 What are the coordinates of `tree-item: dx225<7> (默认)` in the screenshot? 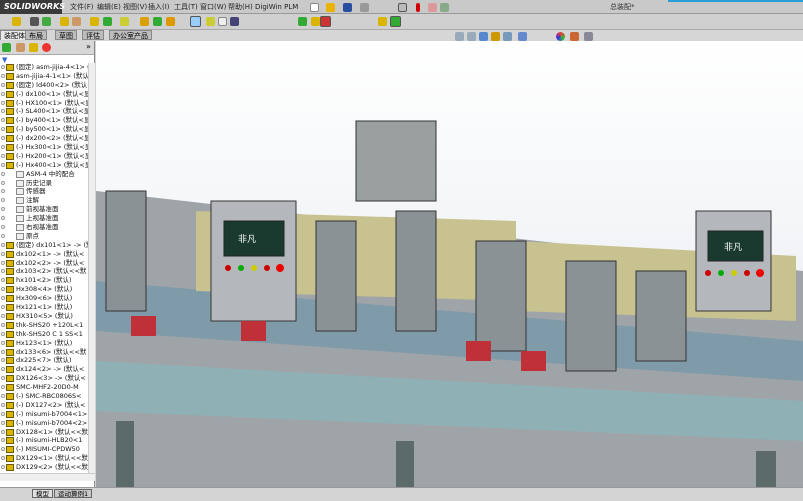 It's located at (44, 360).